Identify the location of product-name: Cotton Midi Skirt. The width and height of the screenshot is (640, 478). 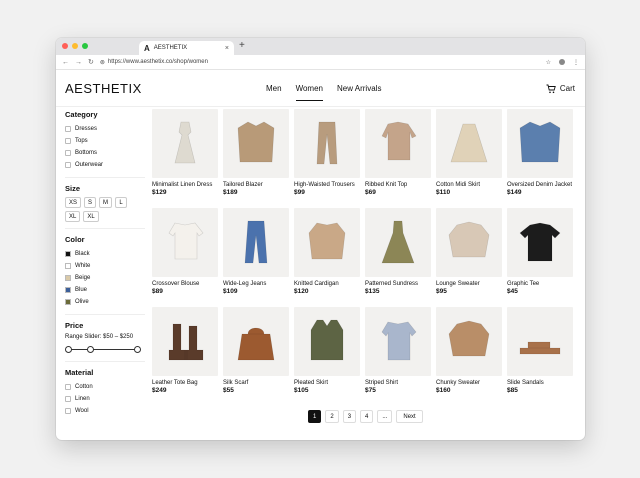
(469, 185).